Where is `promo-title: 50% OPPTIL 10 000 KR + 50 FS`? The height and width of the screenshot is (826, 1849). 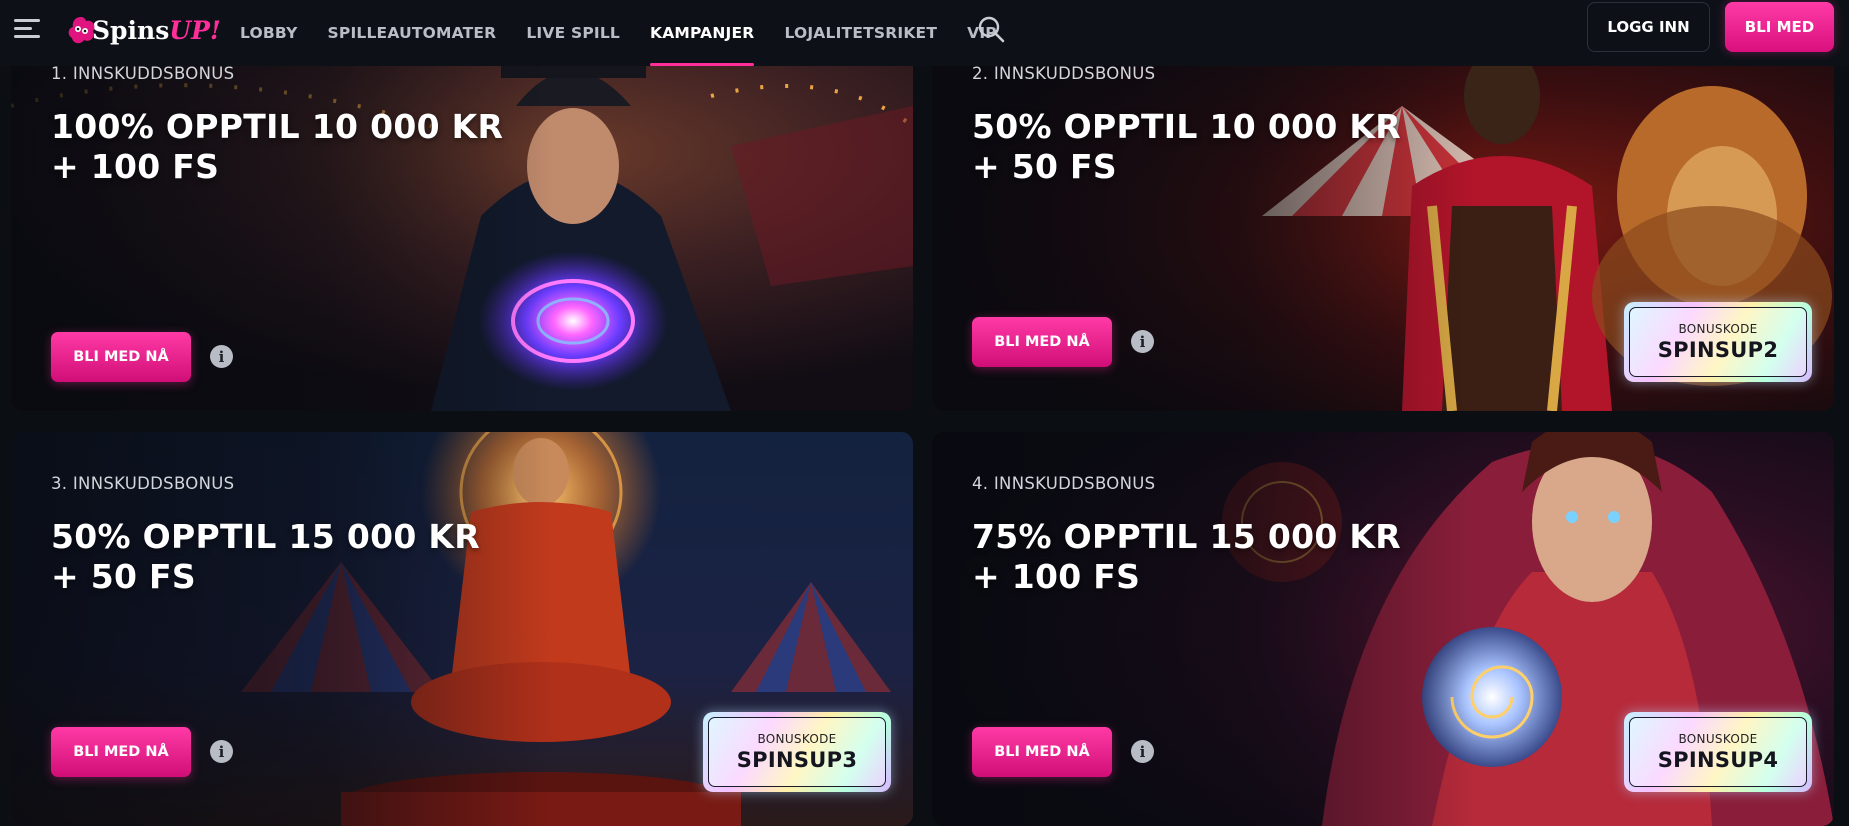 promo-title: 50% OPPTIL 10 000 KR + 50 FS is located at coordinates (1186, 147).